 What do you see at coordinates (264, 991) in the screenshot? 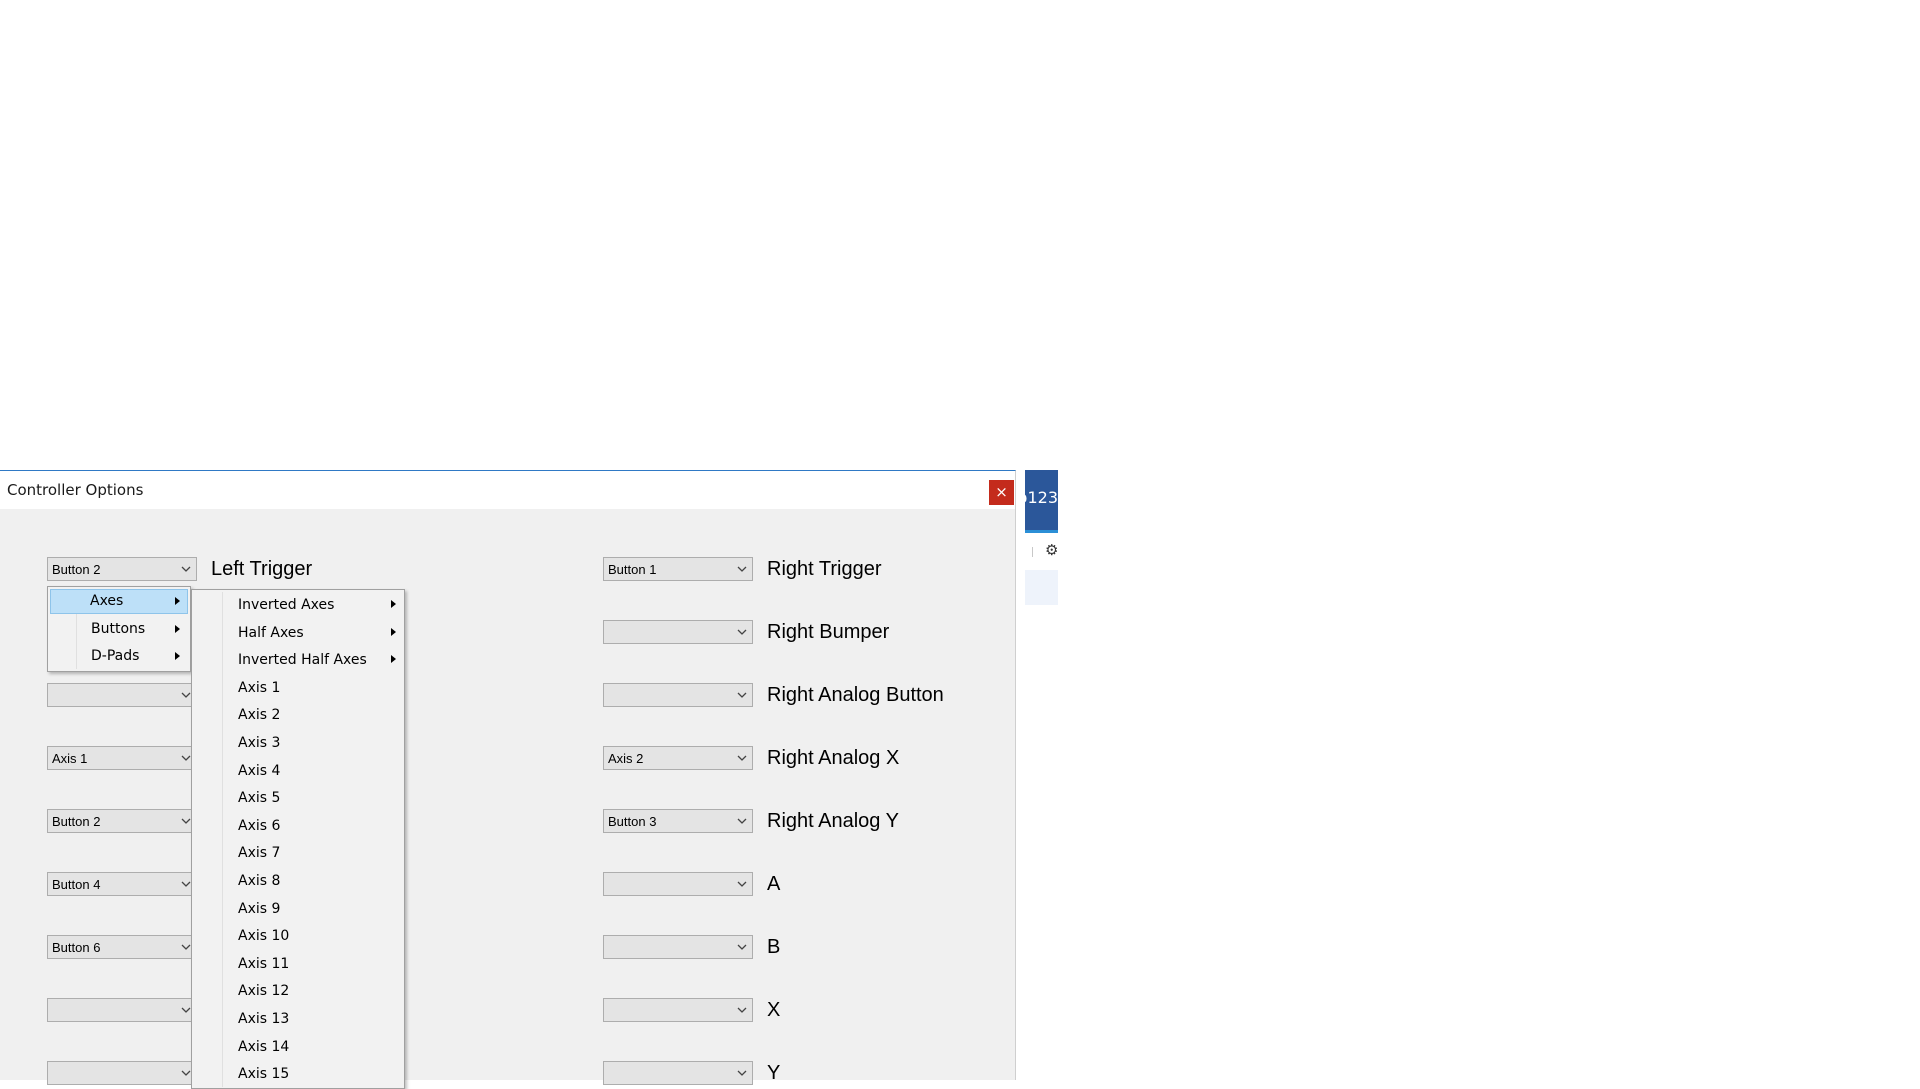
I see `menu-item-label: Axis 12` at bounding box center [264, 991].